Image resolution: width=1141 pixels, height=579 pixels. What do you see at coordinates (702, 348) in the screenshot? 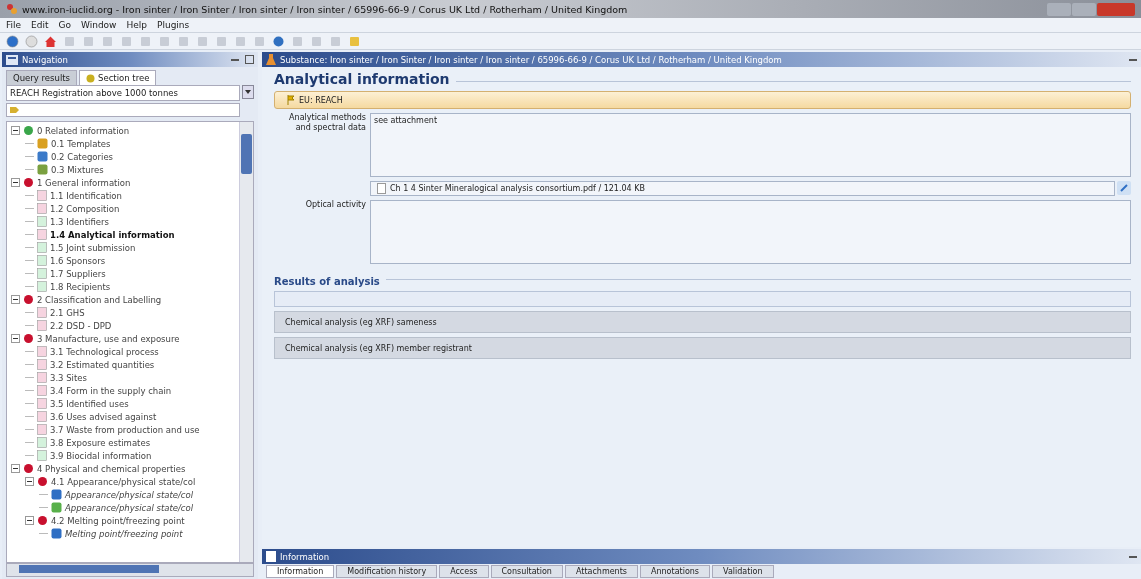
I see `result-row: Chemical analysis (eg XRF) member registrant` at bounding box center [702, 348].